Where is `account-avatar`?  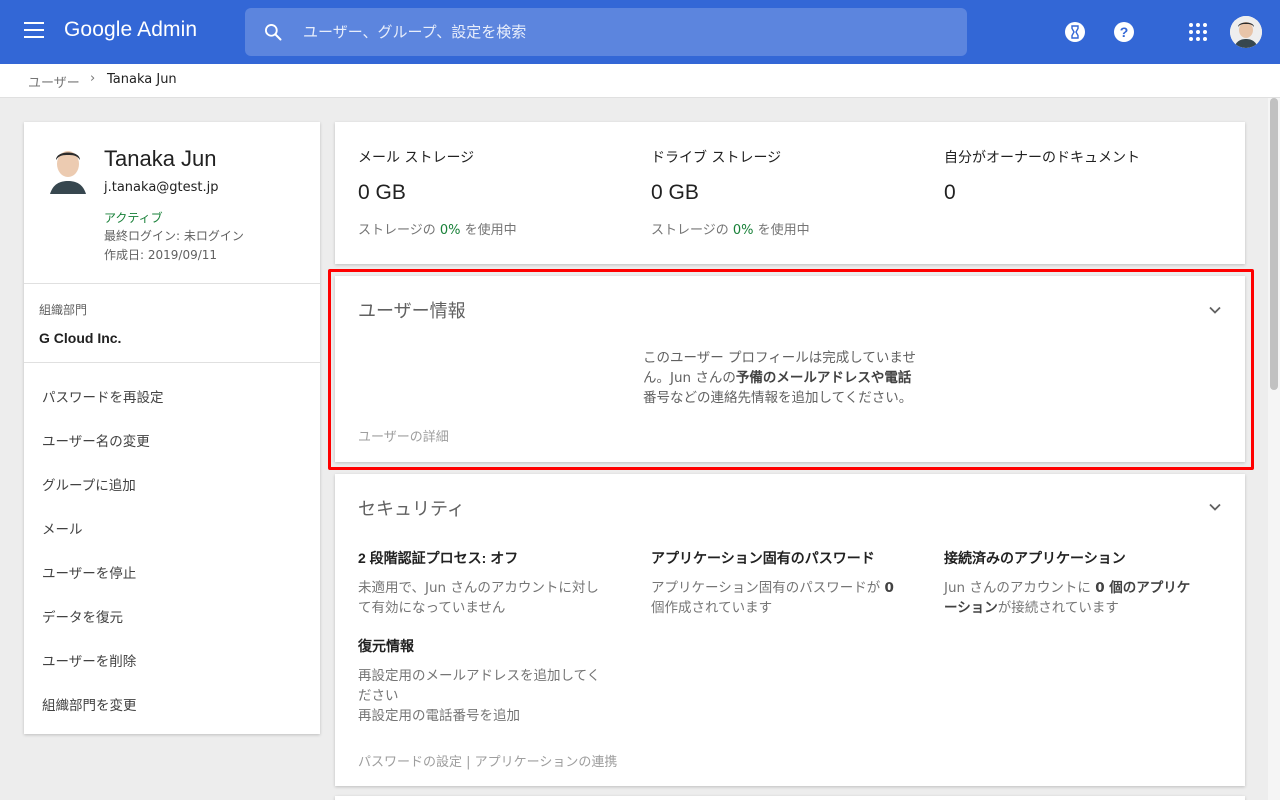 account-avatar is located at coordinates (1246, 32).